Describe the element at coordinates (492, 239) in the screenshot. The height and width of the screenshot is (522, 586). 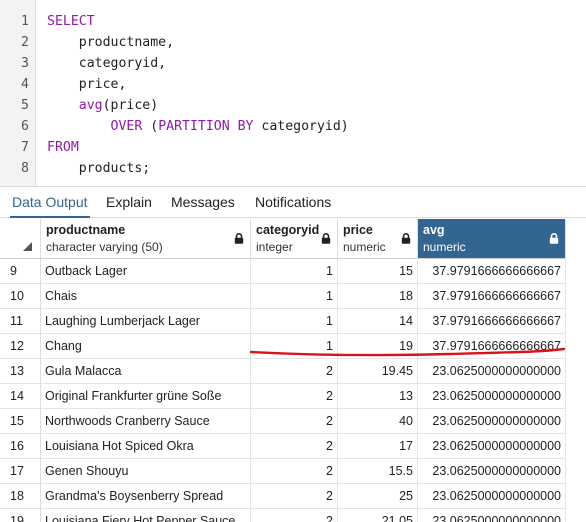
I see `column-header-avg: avg numeric` at that location.